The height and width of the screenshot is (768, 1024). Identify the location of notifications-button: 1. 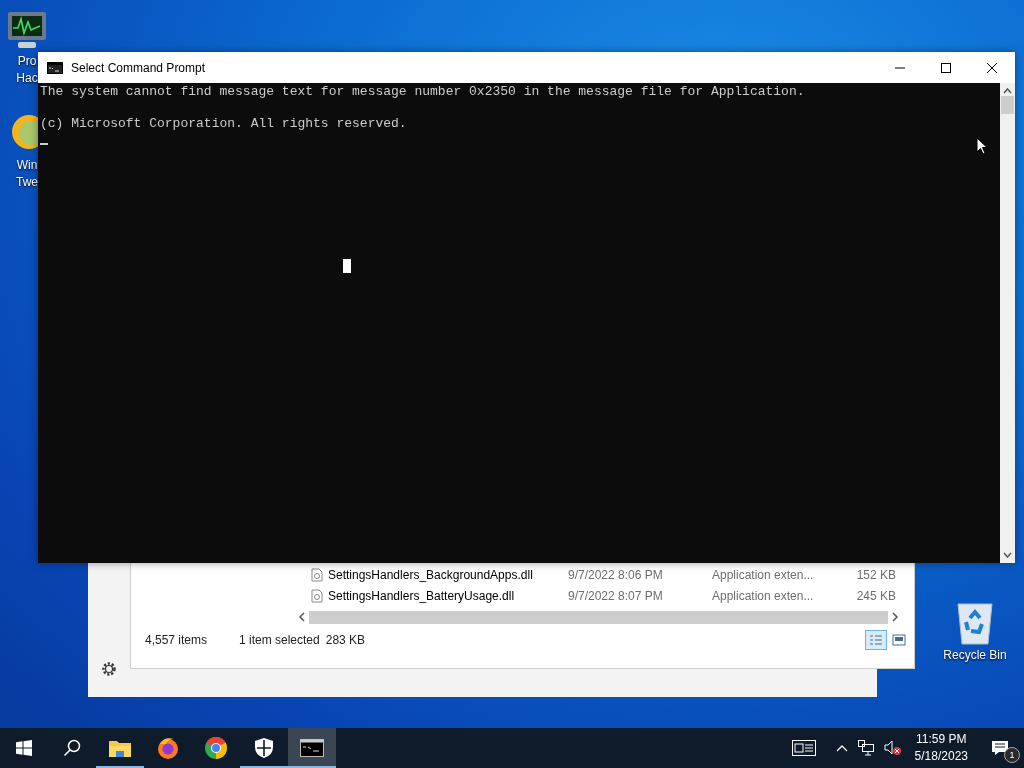
(1000, 748).